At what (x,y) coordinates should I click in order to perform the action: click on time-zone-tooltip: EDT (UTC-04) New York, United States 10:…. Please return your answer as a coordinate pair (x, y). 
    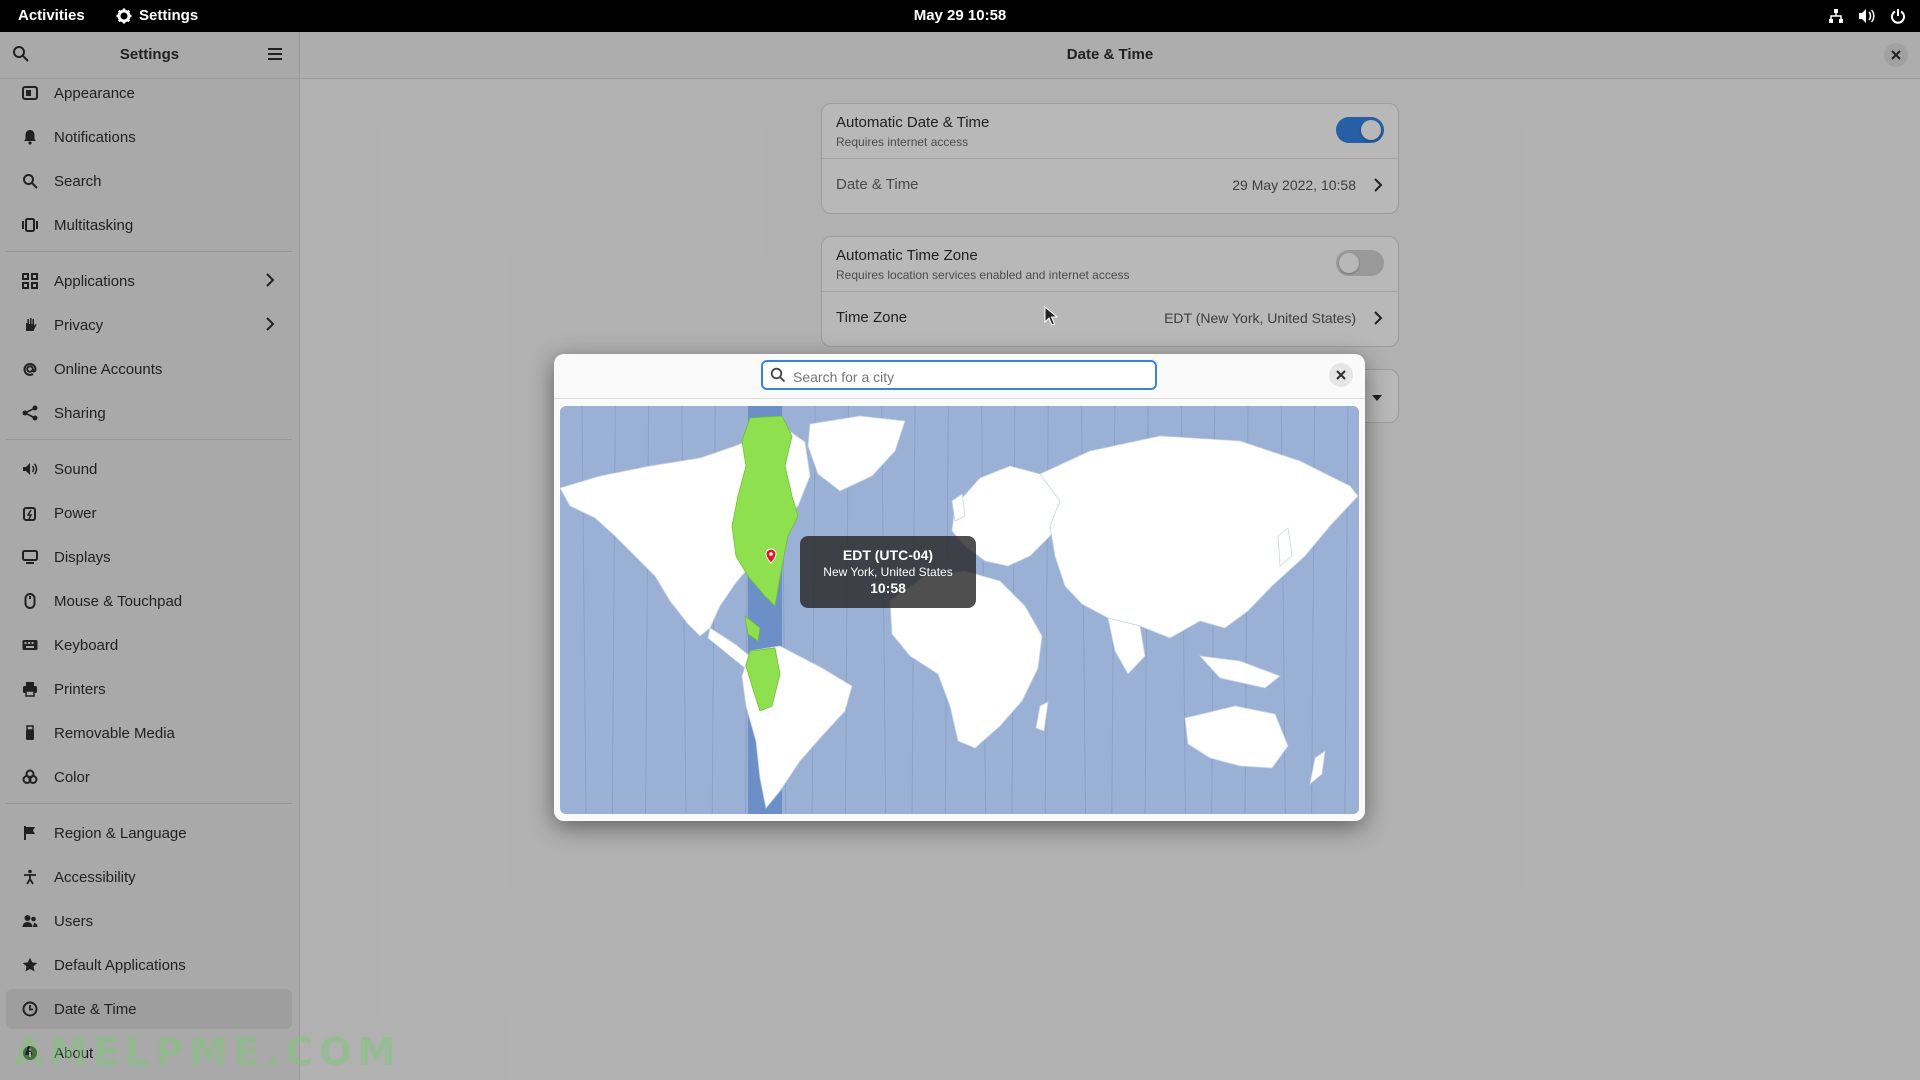
    Looking at the image, I should click on (888, 572).